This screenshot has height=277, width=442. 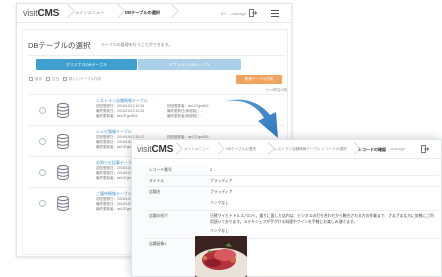 What do you see at coordinates (189, 64) in the screenshot?
I see `tab-default-db: デフォルトDBテーブル` at bounding box center [189, 64].